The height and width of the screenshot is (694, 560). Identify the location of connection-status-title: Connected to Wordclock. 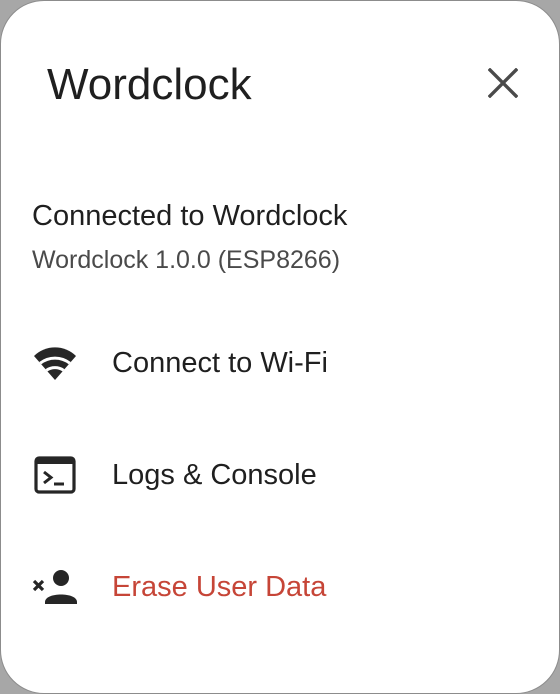
(190, 216).